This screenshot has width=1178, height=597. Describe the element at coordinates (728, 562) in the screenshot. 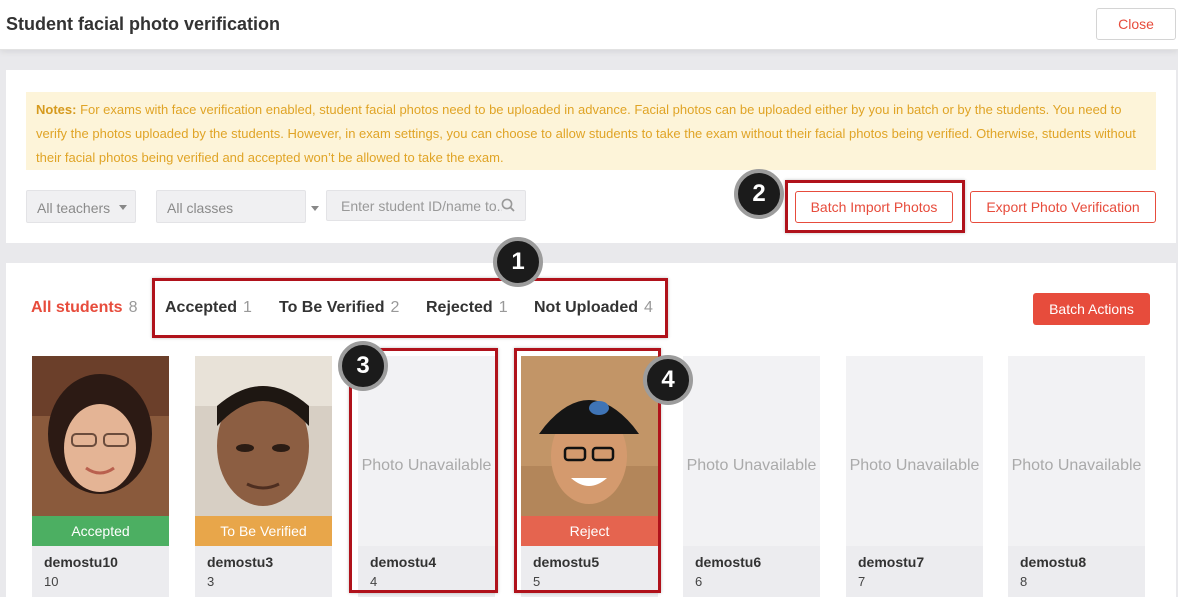

I see `student-name: demostu6` at that location.